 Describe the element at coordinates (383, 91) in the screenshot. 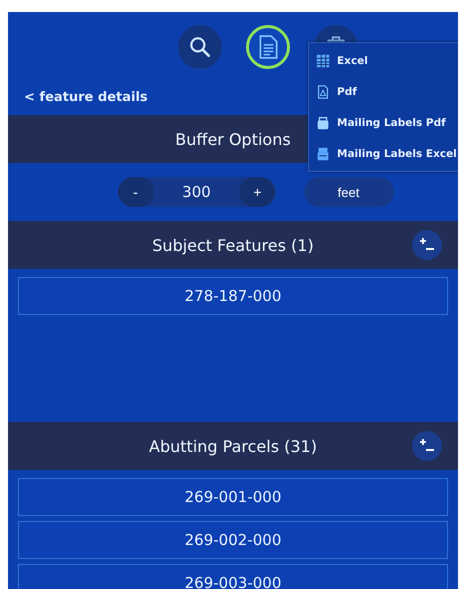

I see `menu-item: Pdf` at that location.